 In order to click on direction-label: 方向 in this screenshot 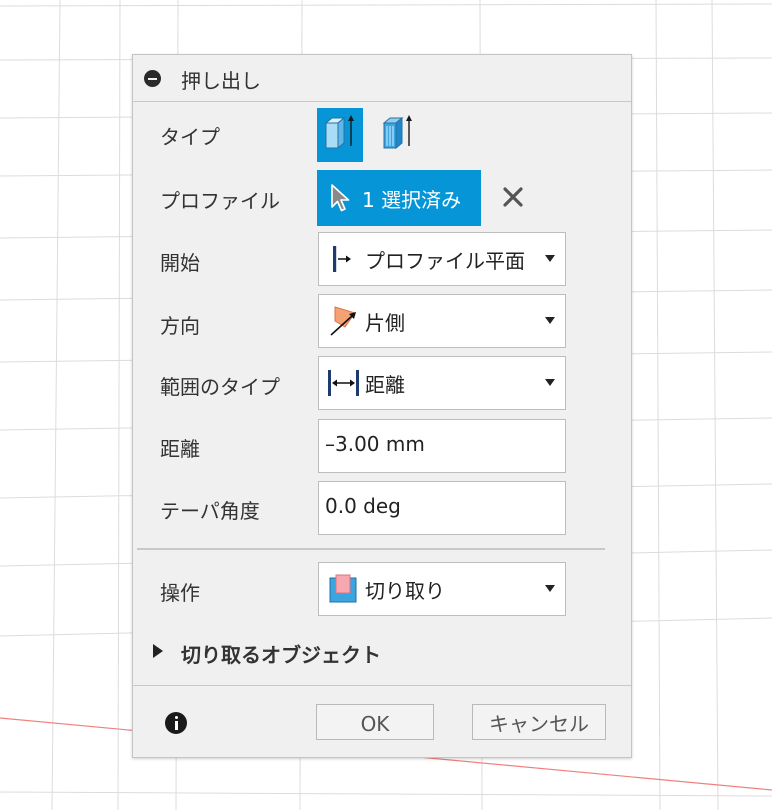, I will do `click(180, 326)`.